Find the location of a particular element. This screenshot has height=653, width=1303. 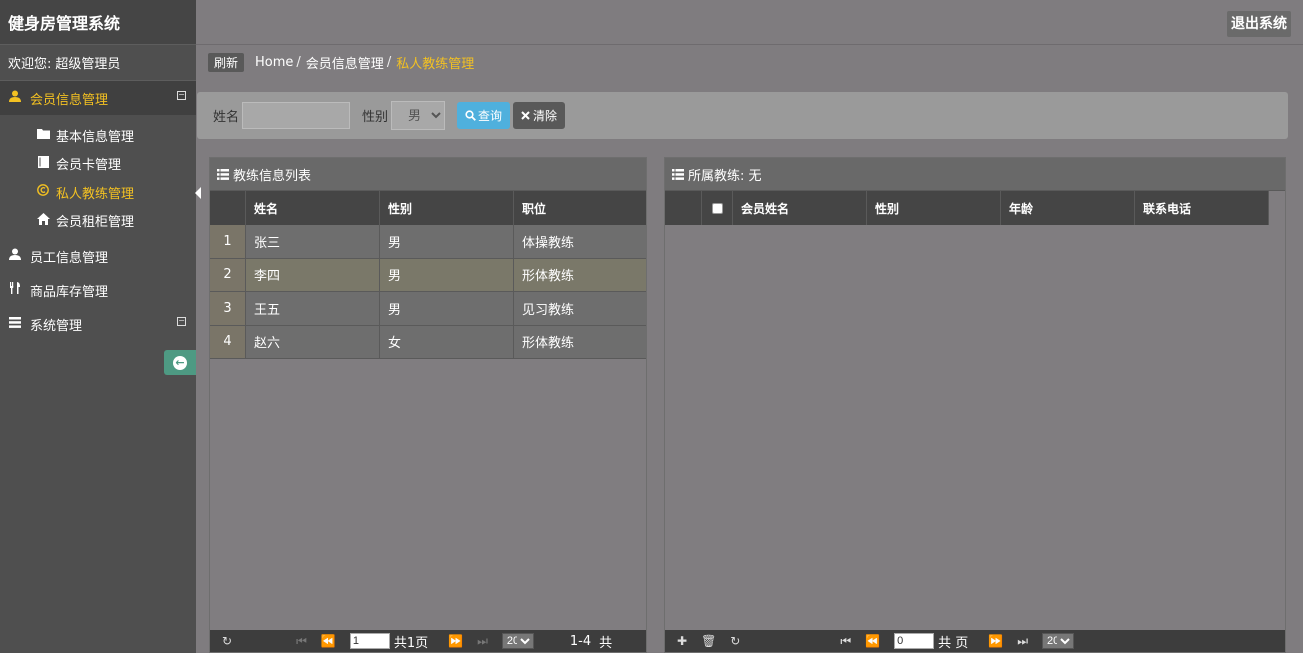

row-number: 3 is located at coordinates (228, 308).